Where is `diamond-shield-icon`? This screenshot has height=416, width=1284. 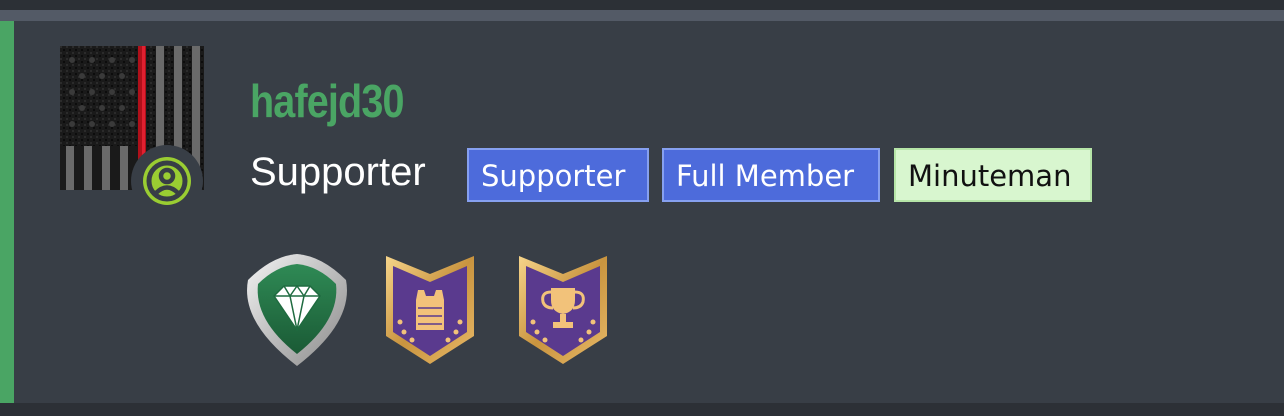
diamond-shield-icon is located at coordinates (297, 312).